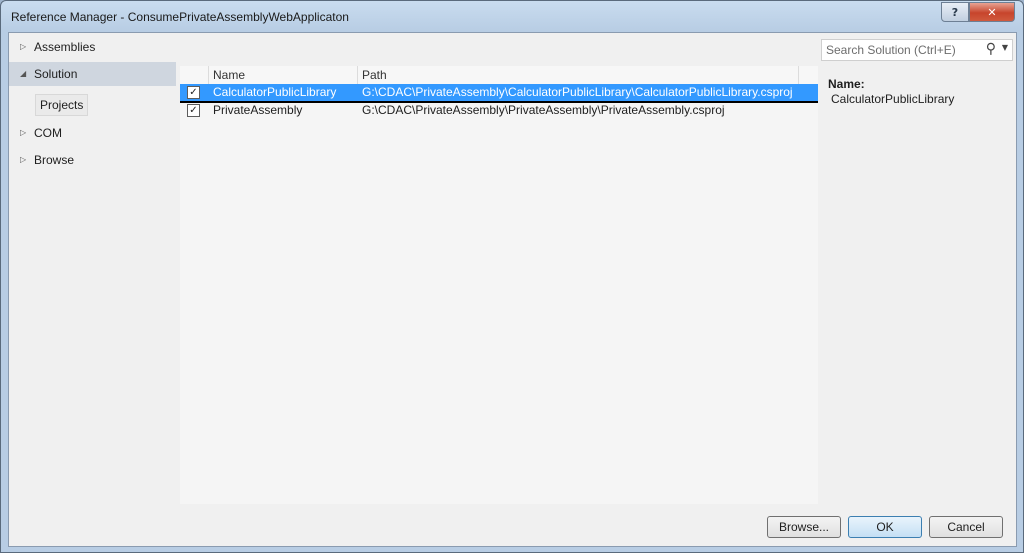  Describe the element at coordinates (194, 75) in the screenshot. I see `checkbox-column-header` at that location.